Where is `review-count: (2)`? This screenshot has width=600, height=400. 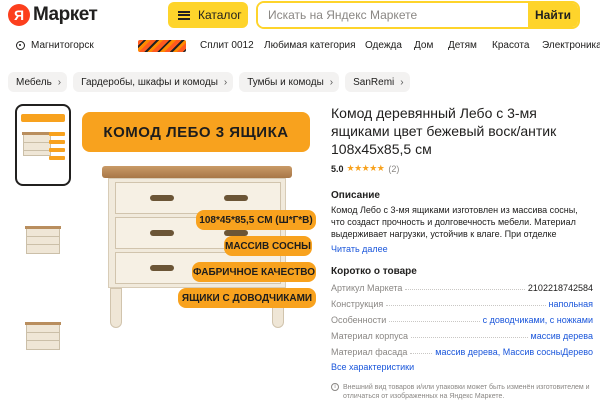
review-count: (2) is located at coordinates (394, 168).